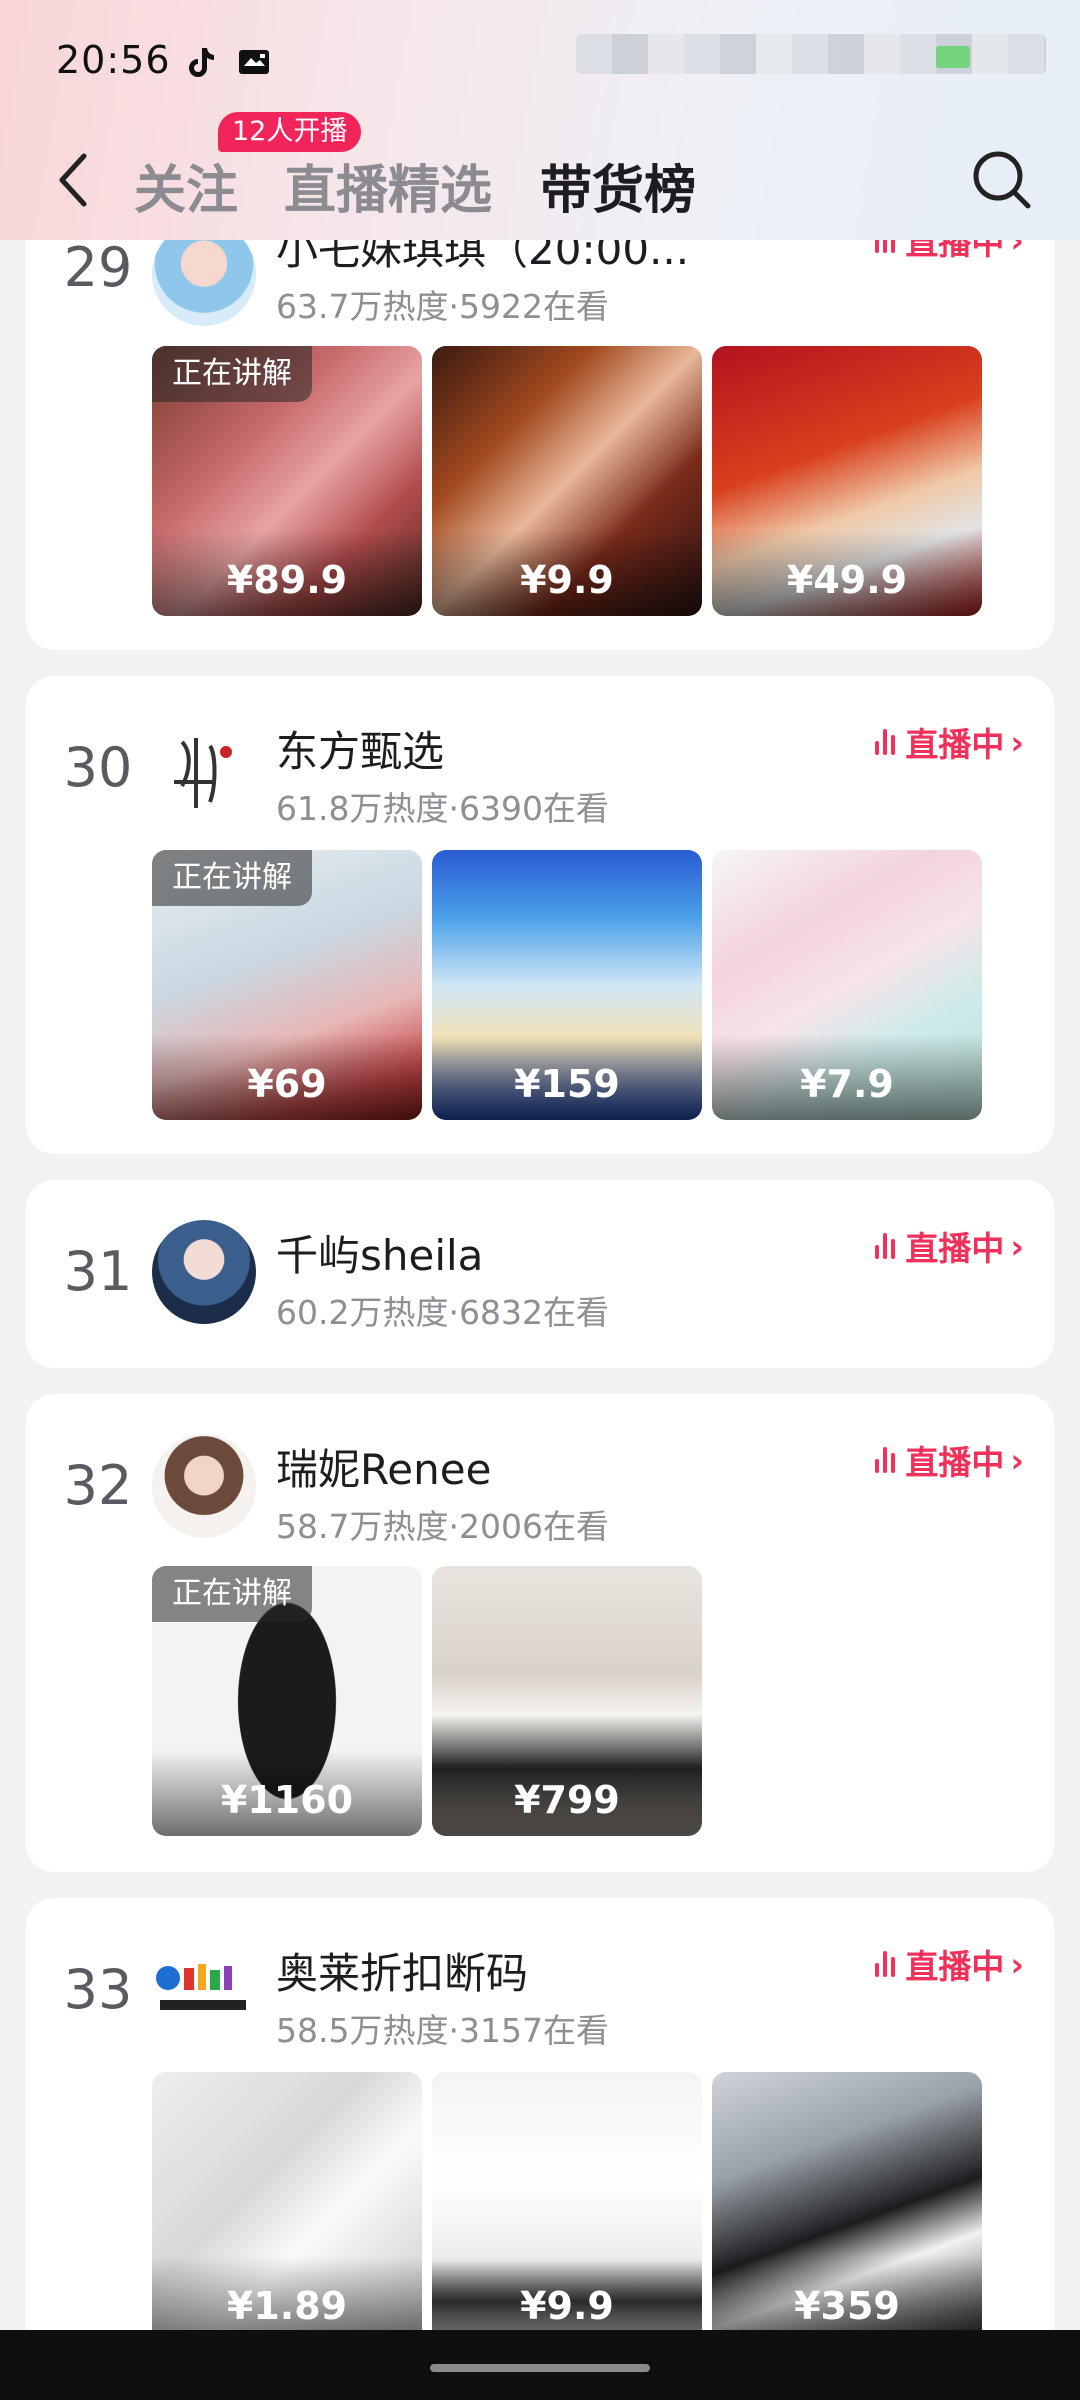  I want to click on product-card: ¥159, so click(567, 985).